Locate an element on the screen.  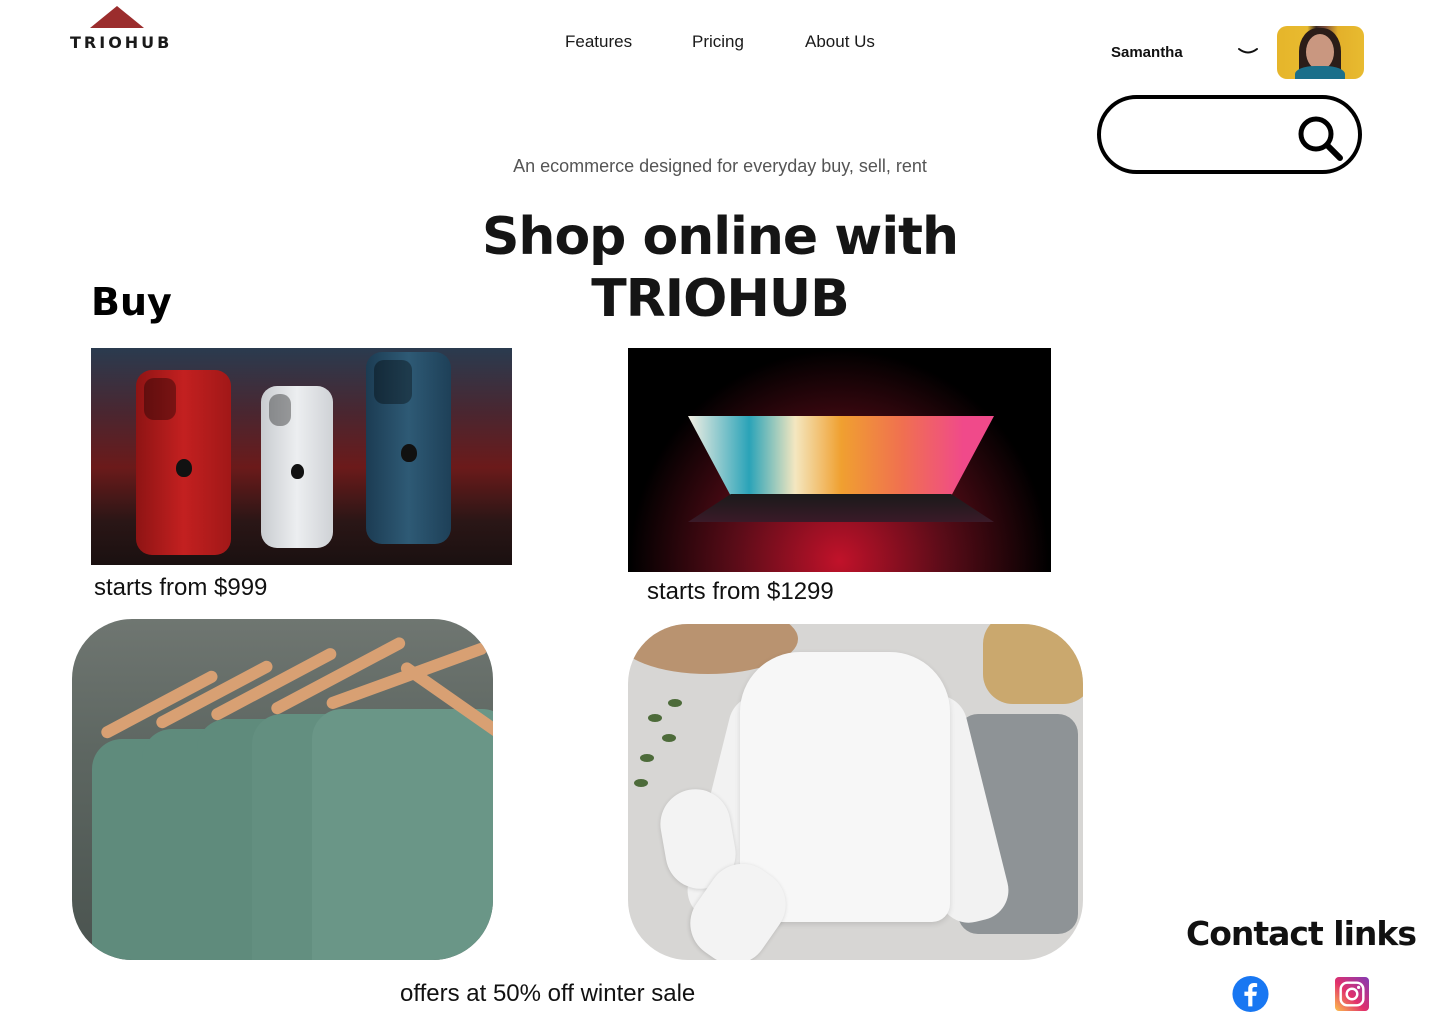
hero-title: Shop online with TRIOHUB is located at coordinates (720, 268).